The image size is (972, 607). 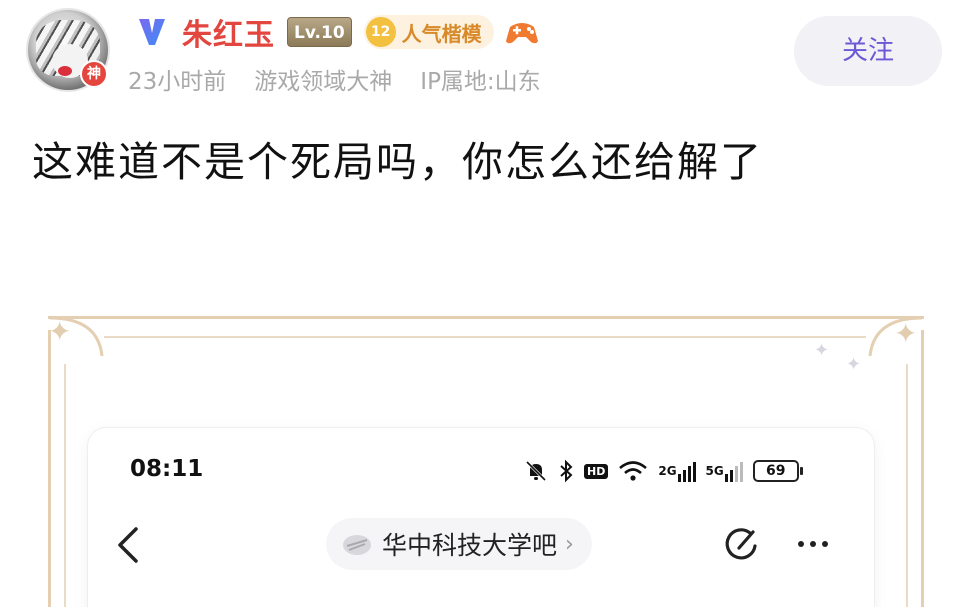 What do you see at coordinates (357, 544) in the screenshot?
I see `forum-logo-icon` at bounding box center [357, 544].